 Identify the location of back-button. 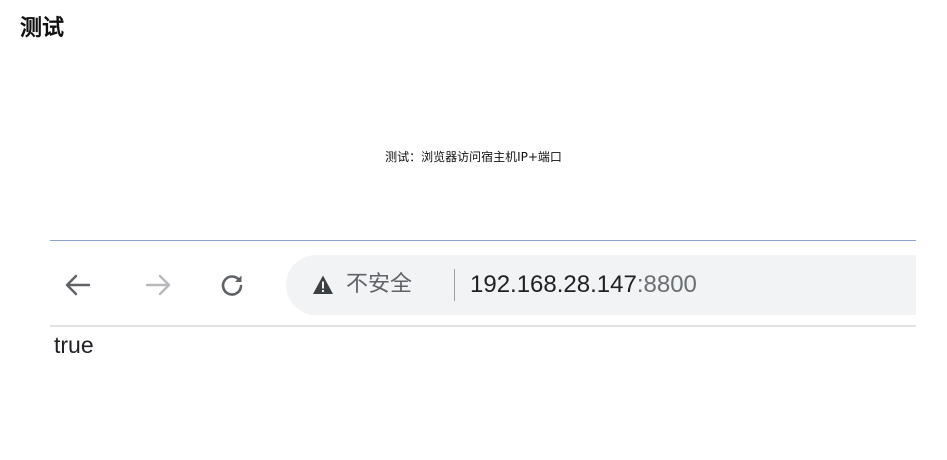
(78, 285).